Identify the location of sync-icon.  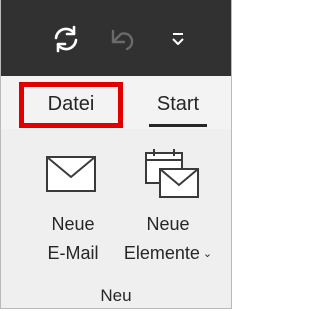
(66, 39).